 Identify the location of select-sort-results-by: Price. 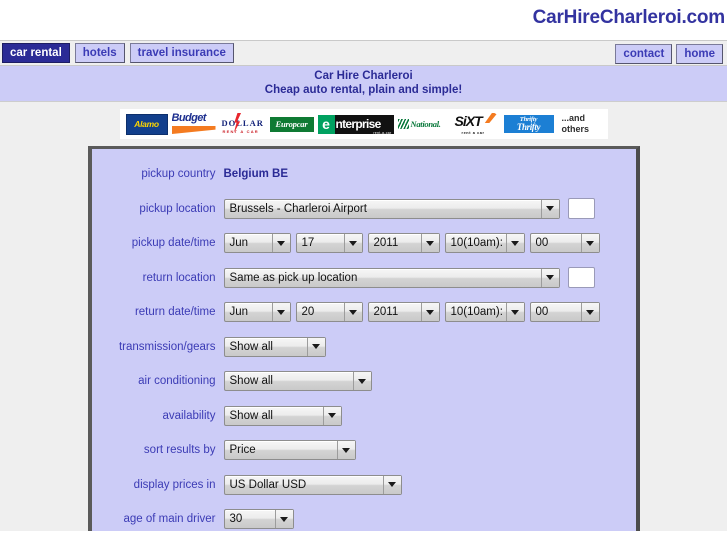
(289, 450).